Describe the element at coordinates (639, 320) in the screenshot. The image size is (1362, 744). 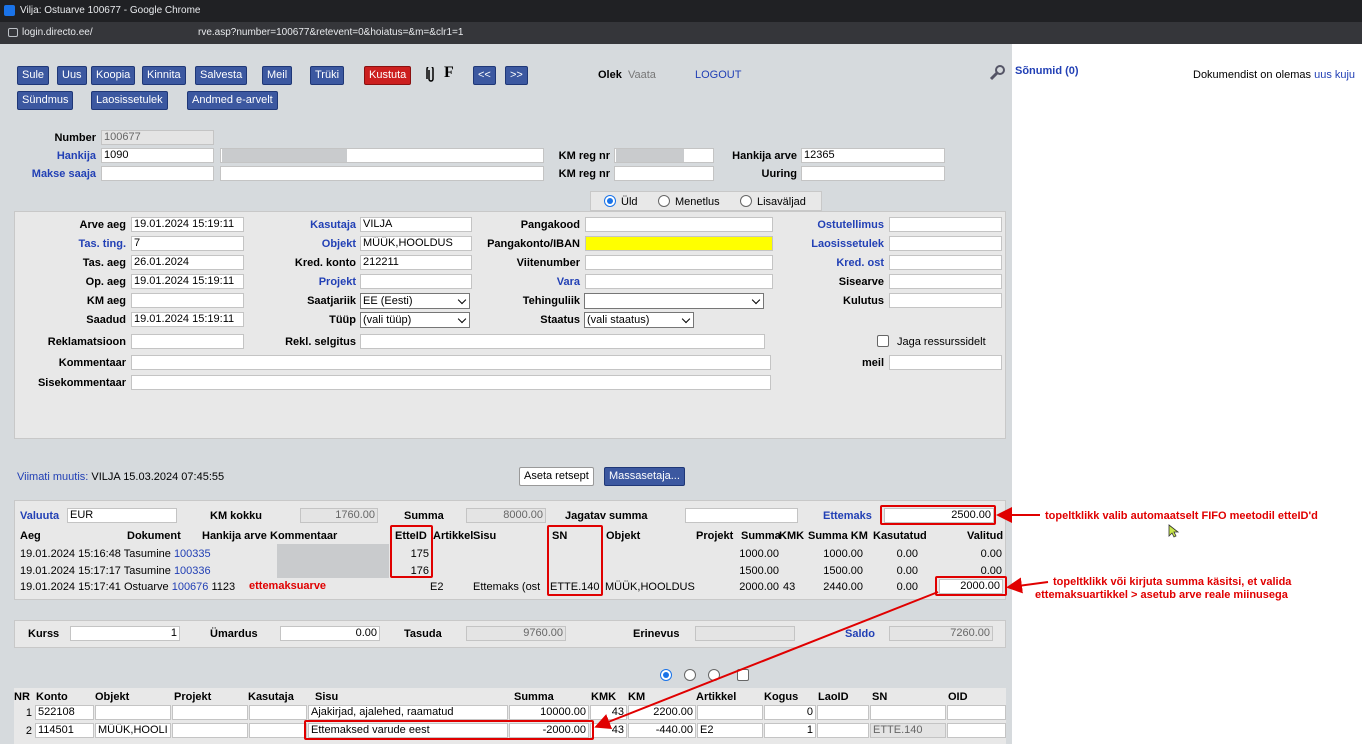
I see `staatus-select: (vali staatus)` at that location.